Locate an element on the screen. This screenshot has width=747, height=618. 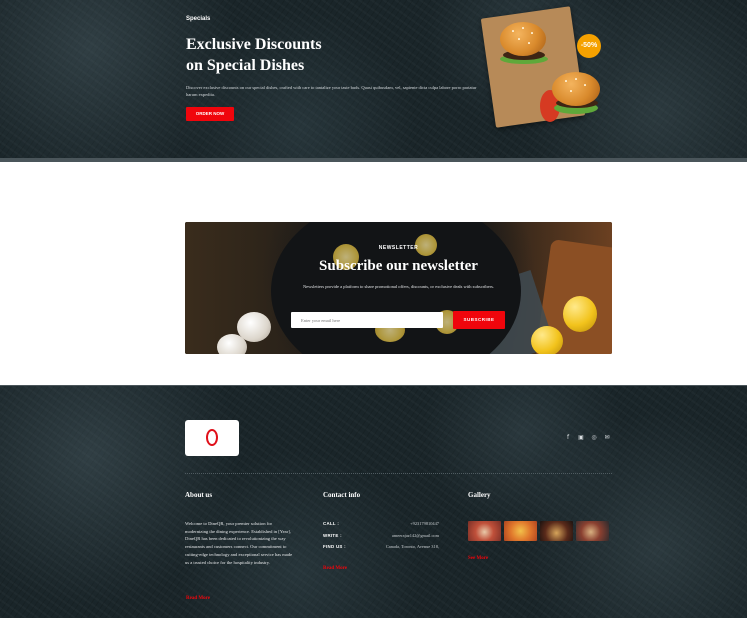
hero-divider is located at coordinates (373, 160).